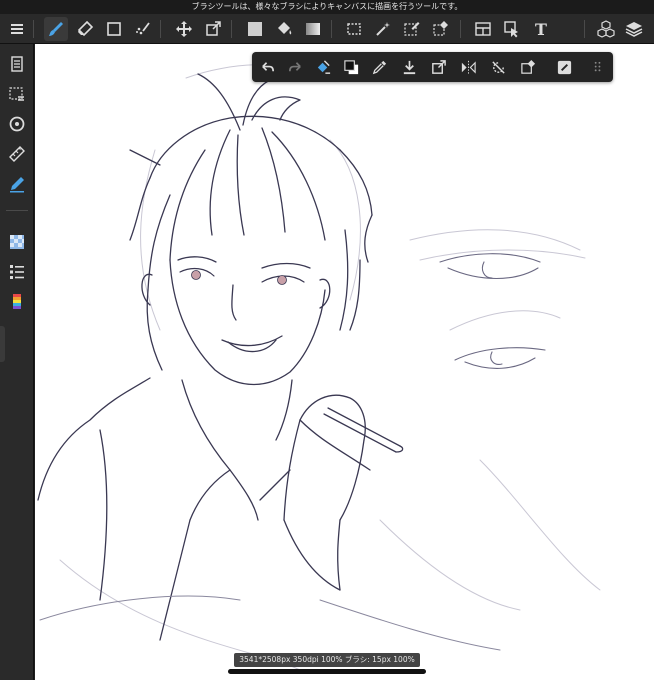  I want to click on brush-icon, so click(56, 29).